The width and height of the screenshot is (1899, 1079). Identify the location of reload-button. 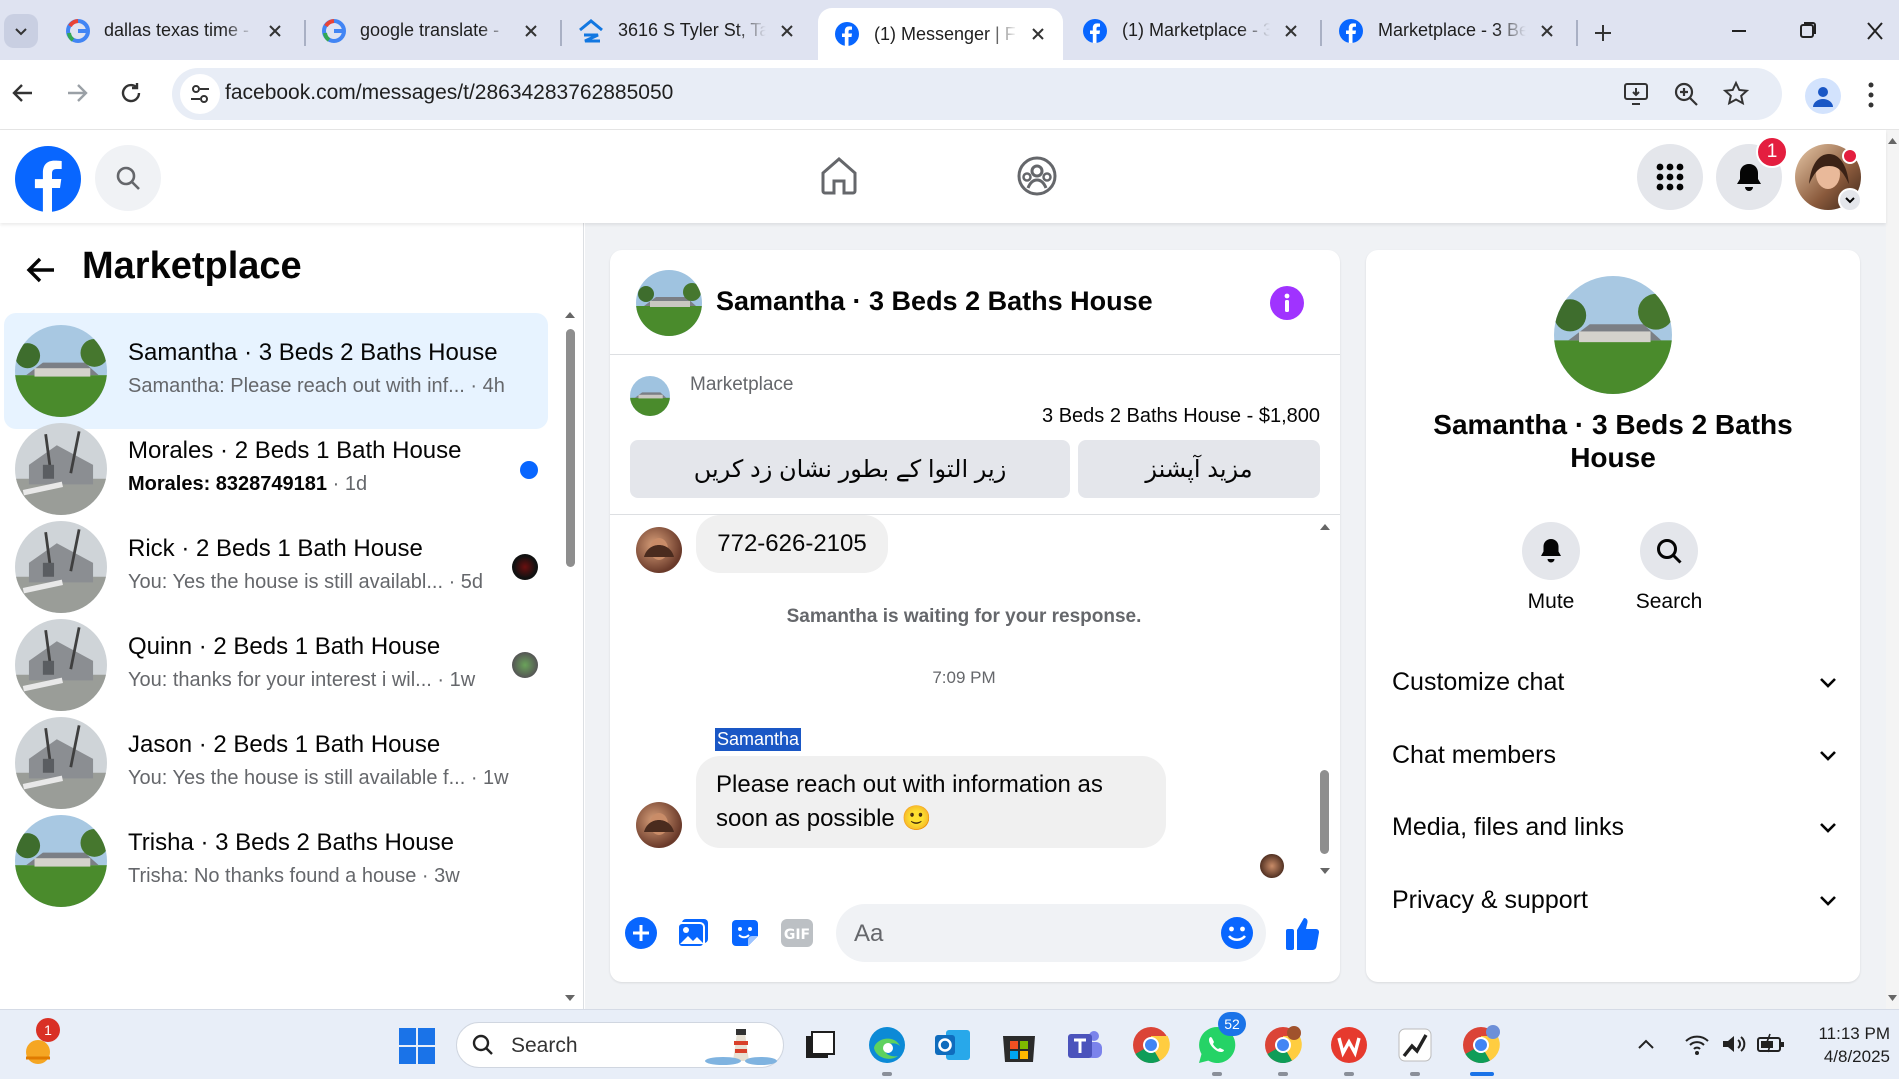
(131, 93).